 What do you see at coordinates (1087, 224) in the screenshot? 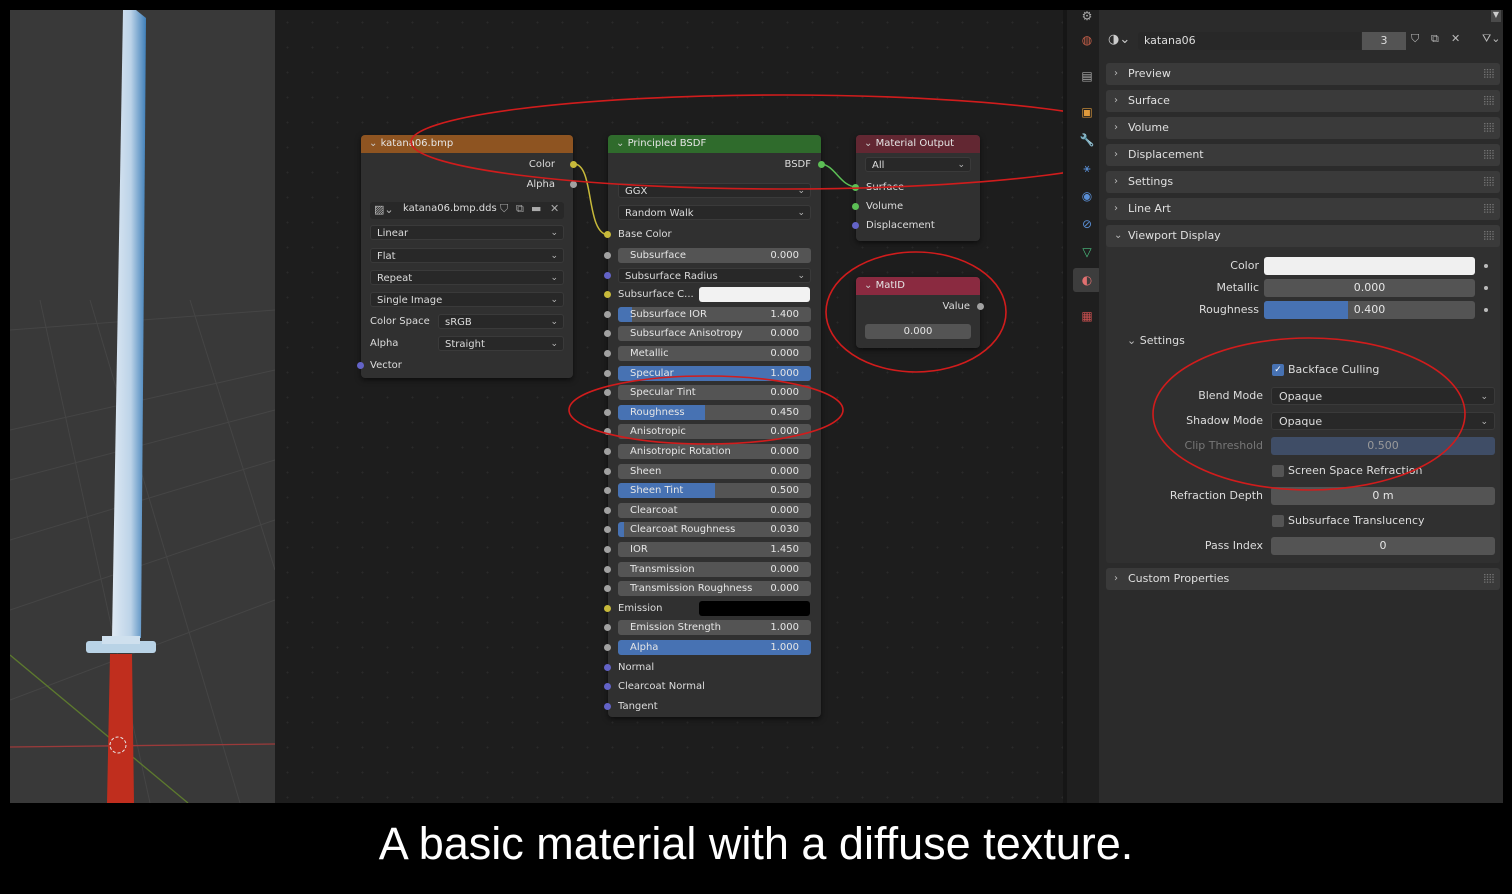
I see `constraints-tab-icon: ⊘` at bounding box center [1087, 224].